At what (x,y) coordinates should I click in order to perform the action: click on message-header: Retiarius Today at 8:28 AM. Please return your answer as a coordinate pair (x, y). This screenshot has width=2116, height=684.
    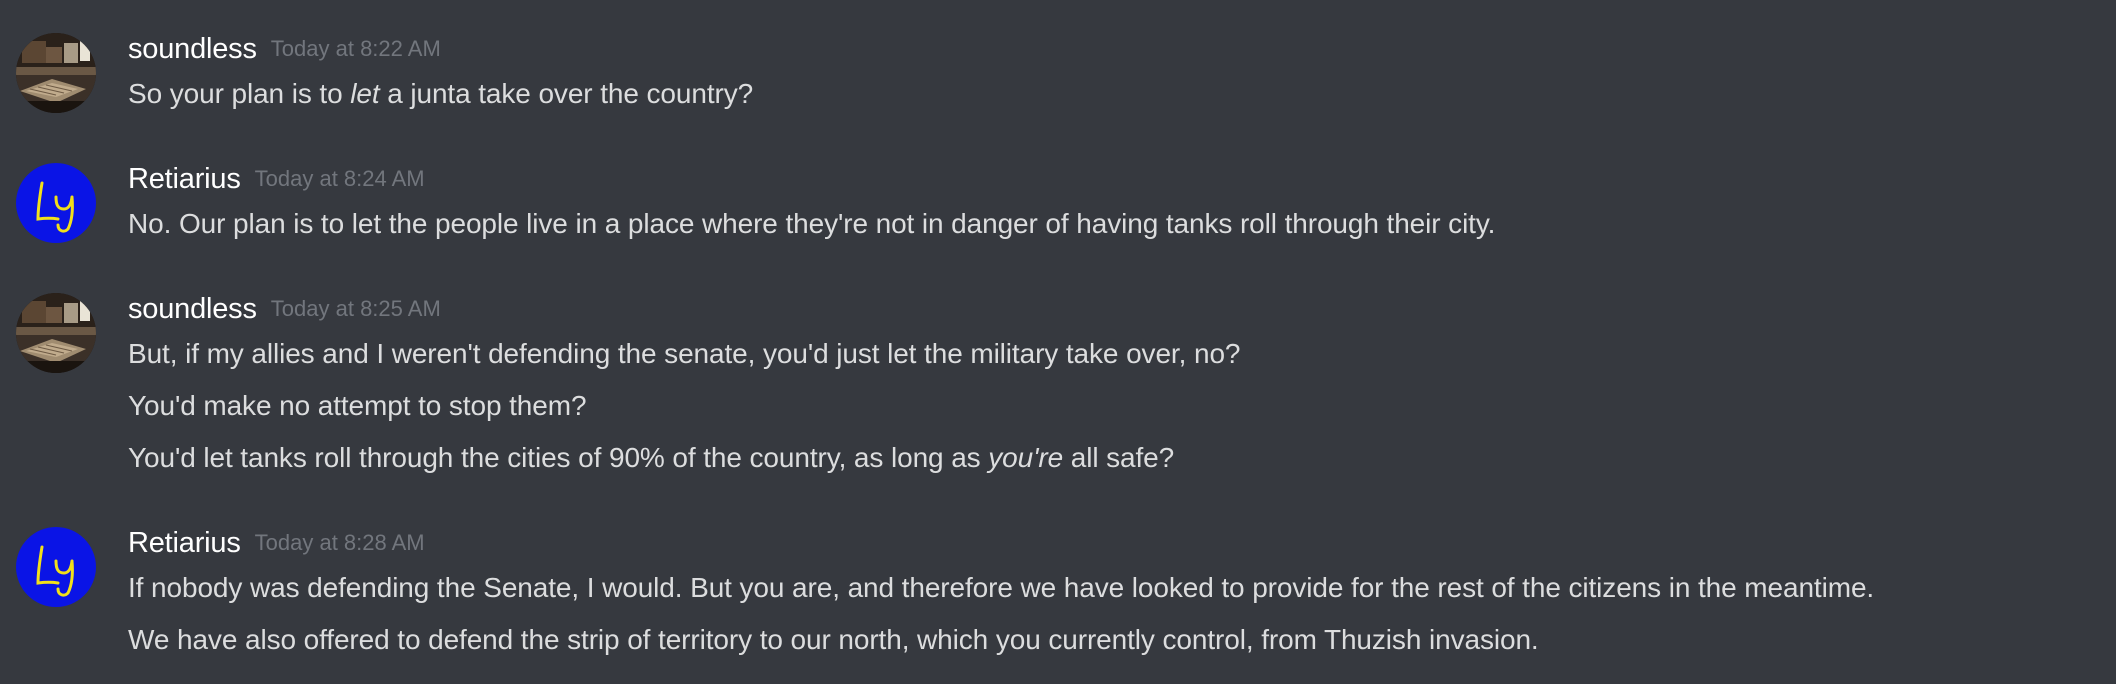
    Looking at the image, I should click on (276, 543).